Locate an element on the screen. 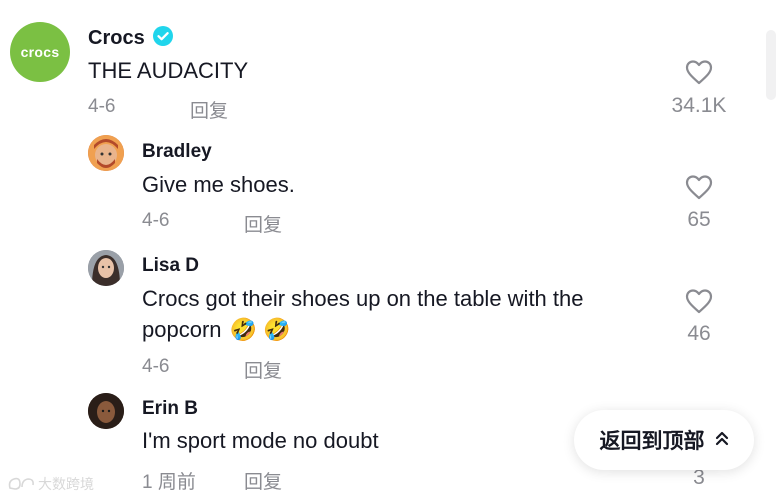 This screenshot has height=499, width=777. reply-like-count: 46 is located at coordinates (699, 333).